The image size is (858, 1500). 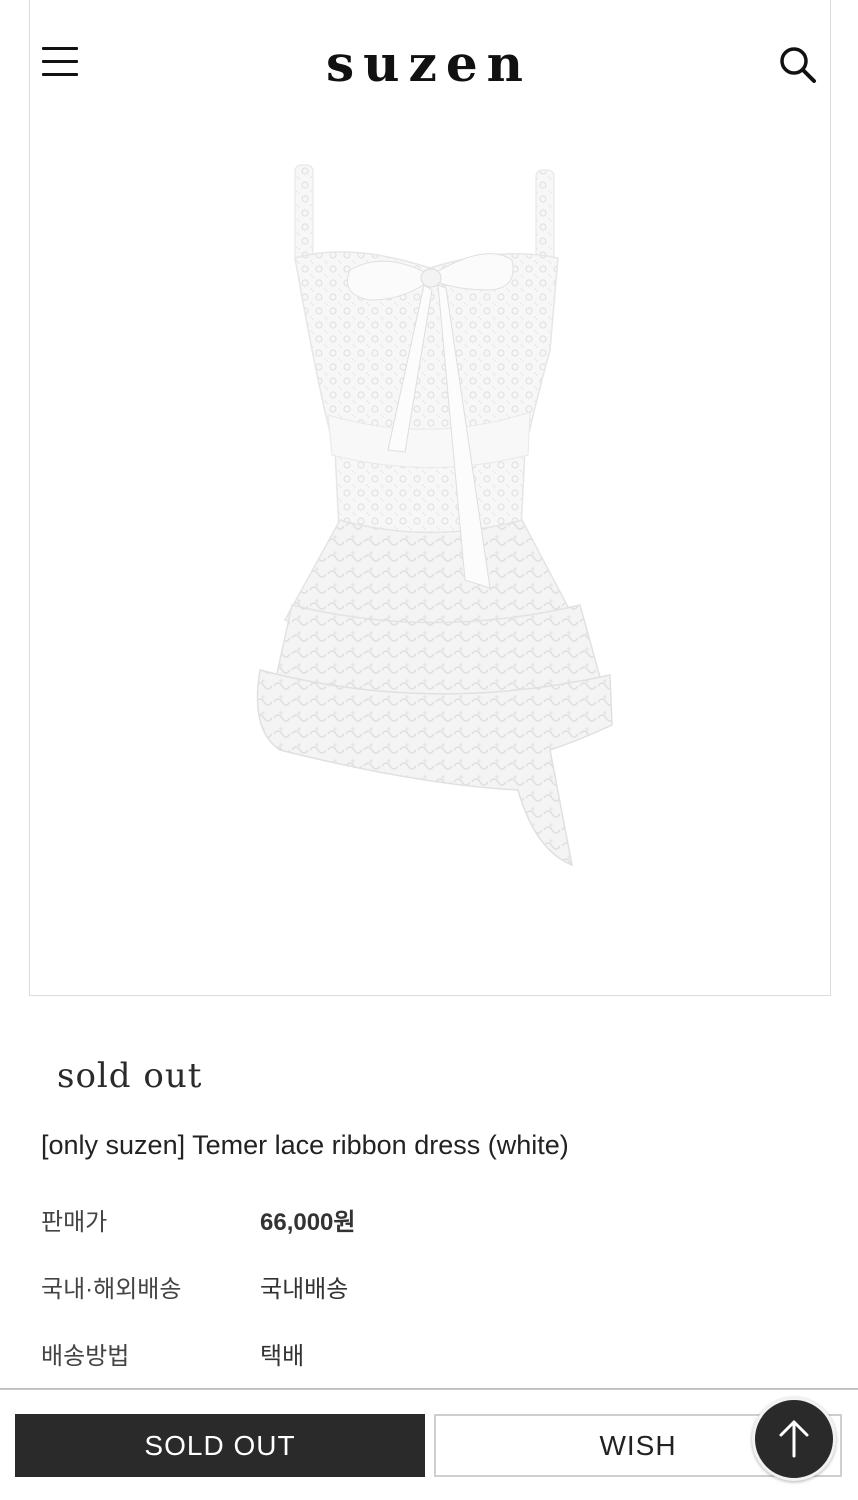 I want to click on search-icon, so click(x=797, y=64).